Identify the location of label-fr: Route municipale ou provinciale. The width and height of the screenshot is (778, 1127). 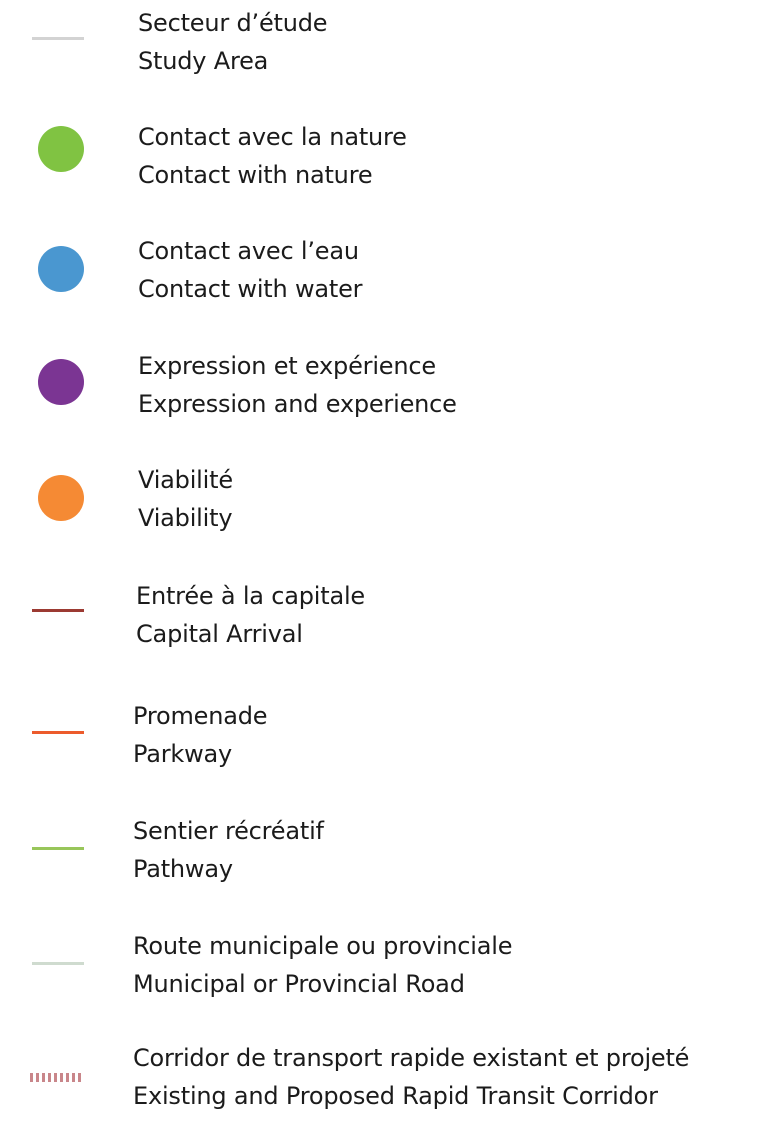
(323, 946).